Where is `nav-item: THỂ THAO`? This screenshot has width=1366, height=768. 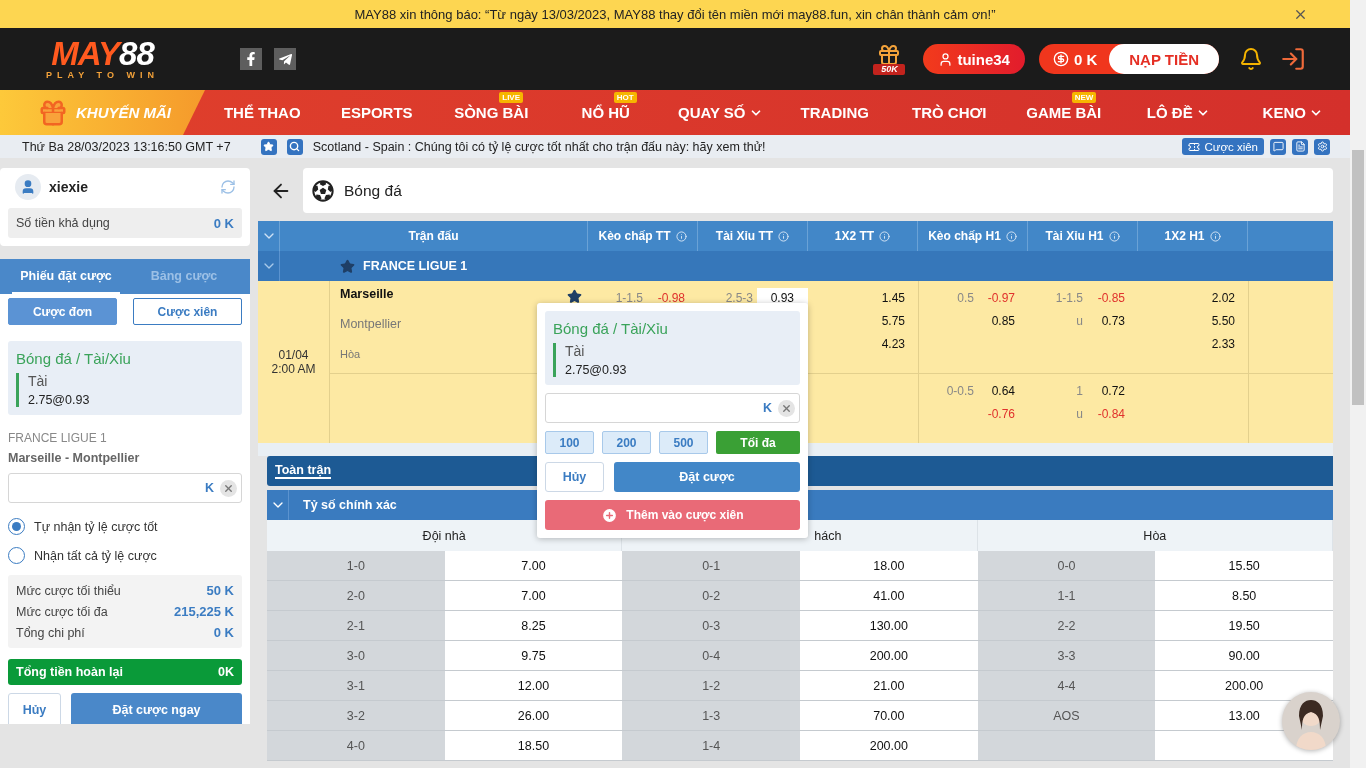
nav-item: THỂ THAO is located at coordinates (262, 112).